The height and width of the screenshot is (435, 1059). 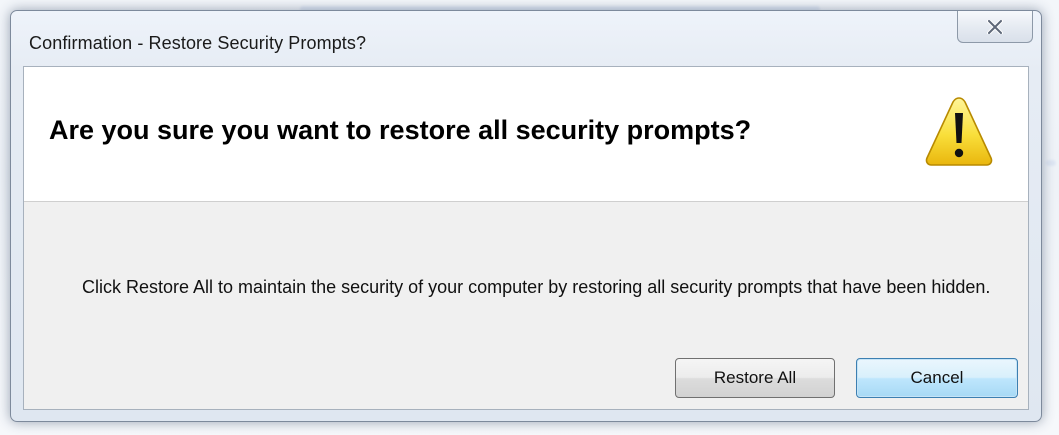 What do you see at coordinates (198, 43) in the screenshot?
I see `window-title: Confirmation - Restore Security Prompts?` at bounding box center [198, 43].